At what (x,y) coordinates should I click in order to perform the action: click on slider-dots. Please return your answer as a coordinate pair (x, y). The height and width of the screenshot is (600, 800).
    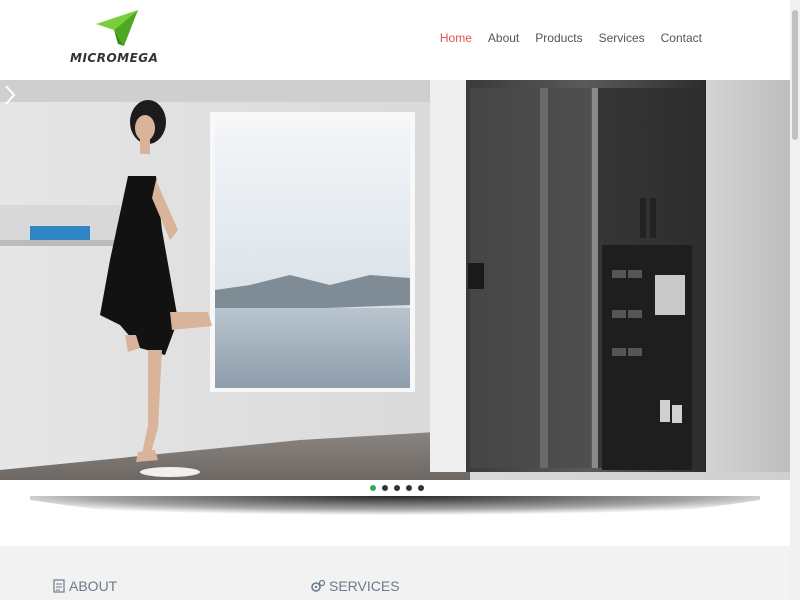
    Looking at the image, I should click on (397, 488).